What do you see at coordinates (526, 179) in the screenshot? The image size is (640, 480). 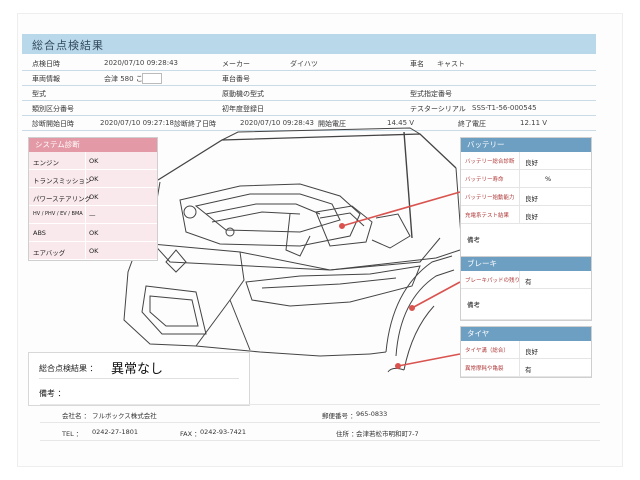 I see `battery-row: バッテリー寿命%` at bounding box center [526, 179].